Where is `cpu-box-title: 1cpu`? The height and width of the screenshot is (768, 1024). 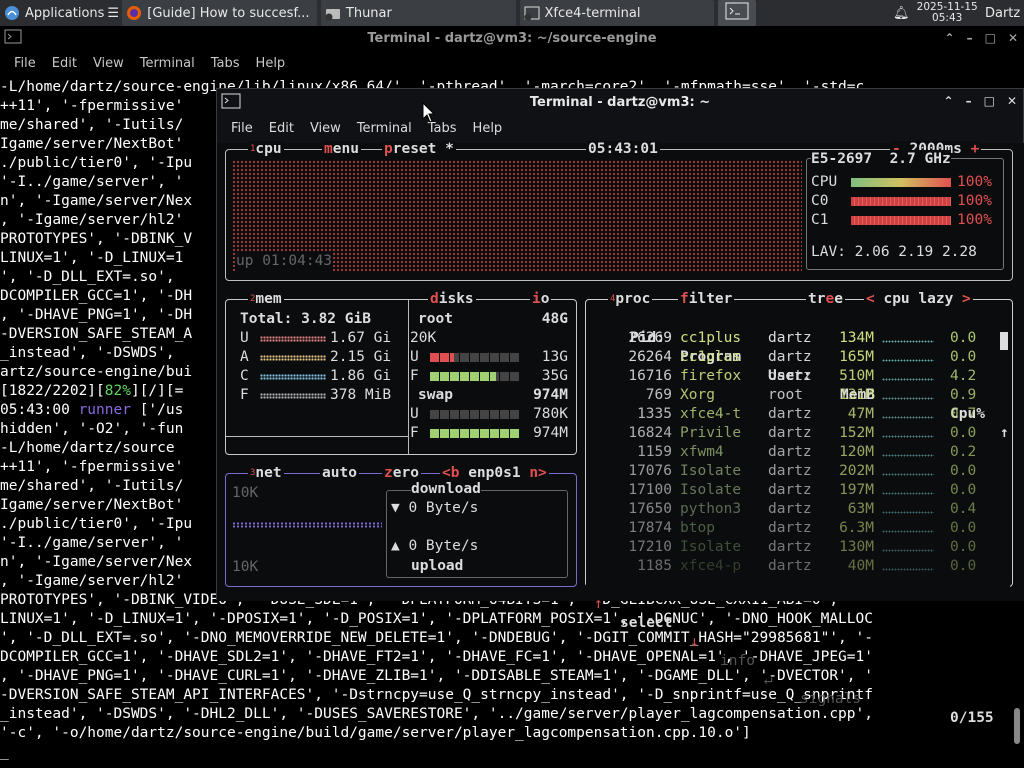 cpu-box-title: 1cpu is located at coordinates (266, 149).